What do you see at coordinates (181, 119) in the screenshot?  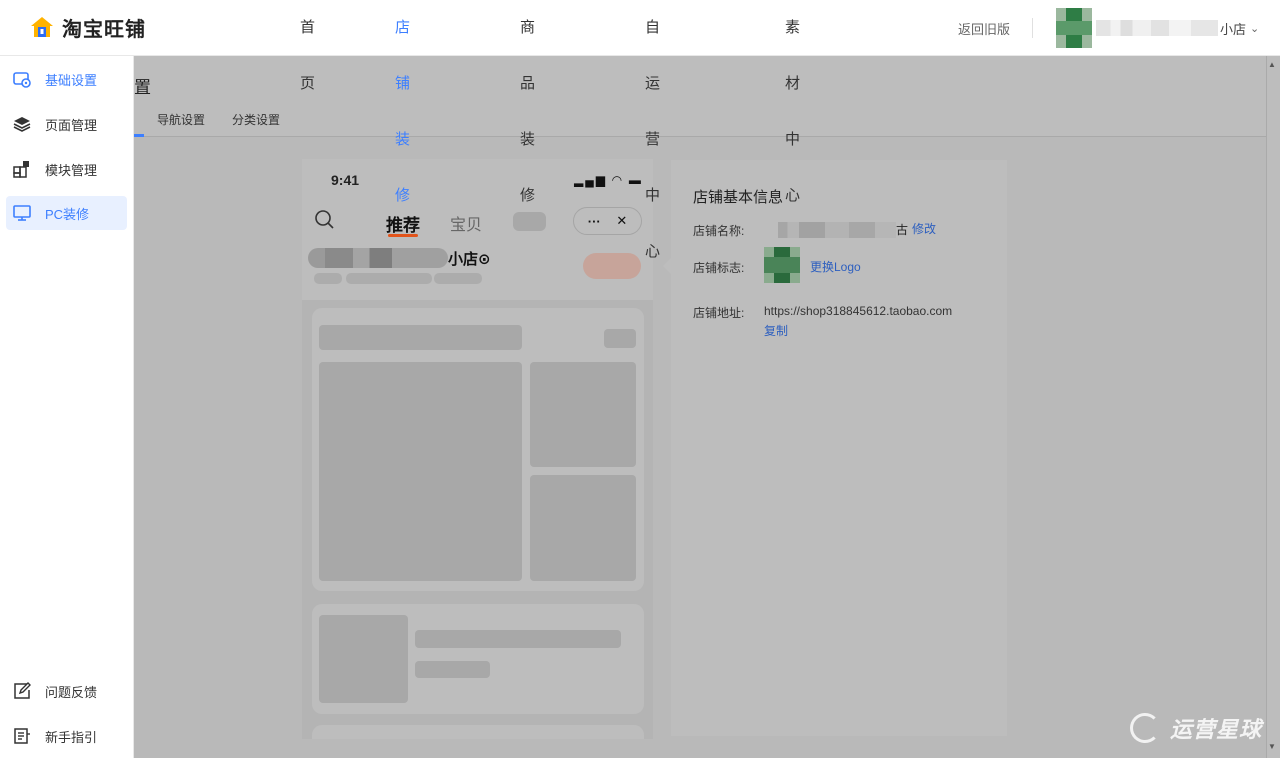 I see `tab-navigation-settings: 导航设置` at bounding box center [181, 119].